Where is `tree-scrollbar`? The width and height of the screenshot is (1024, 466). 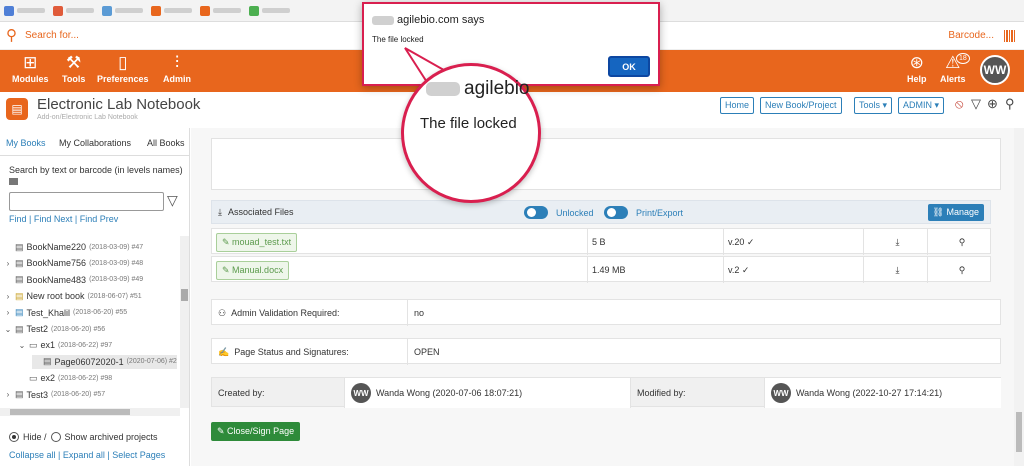 tree-scrollbar is located at coordinates (184, 322).